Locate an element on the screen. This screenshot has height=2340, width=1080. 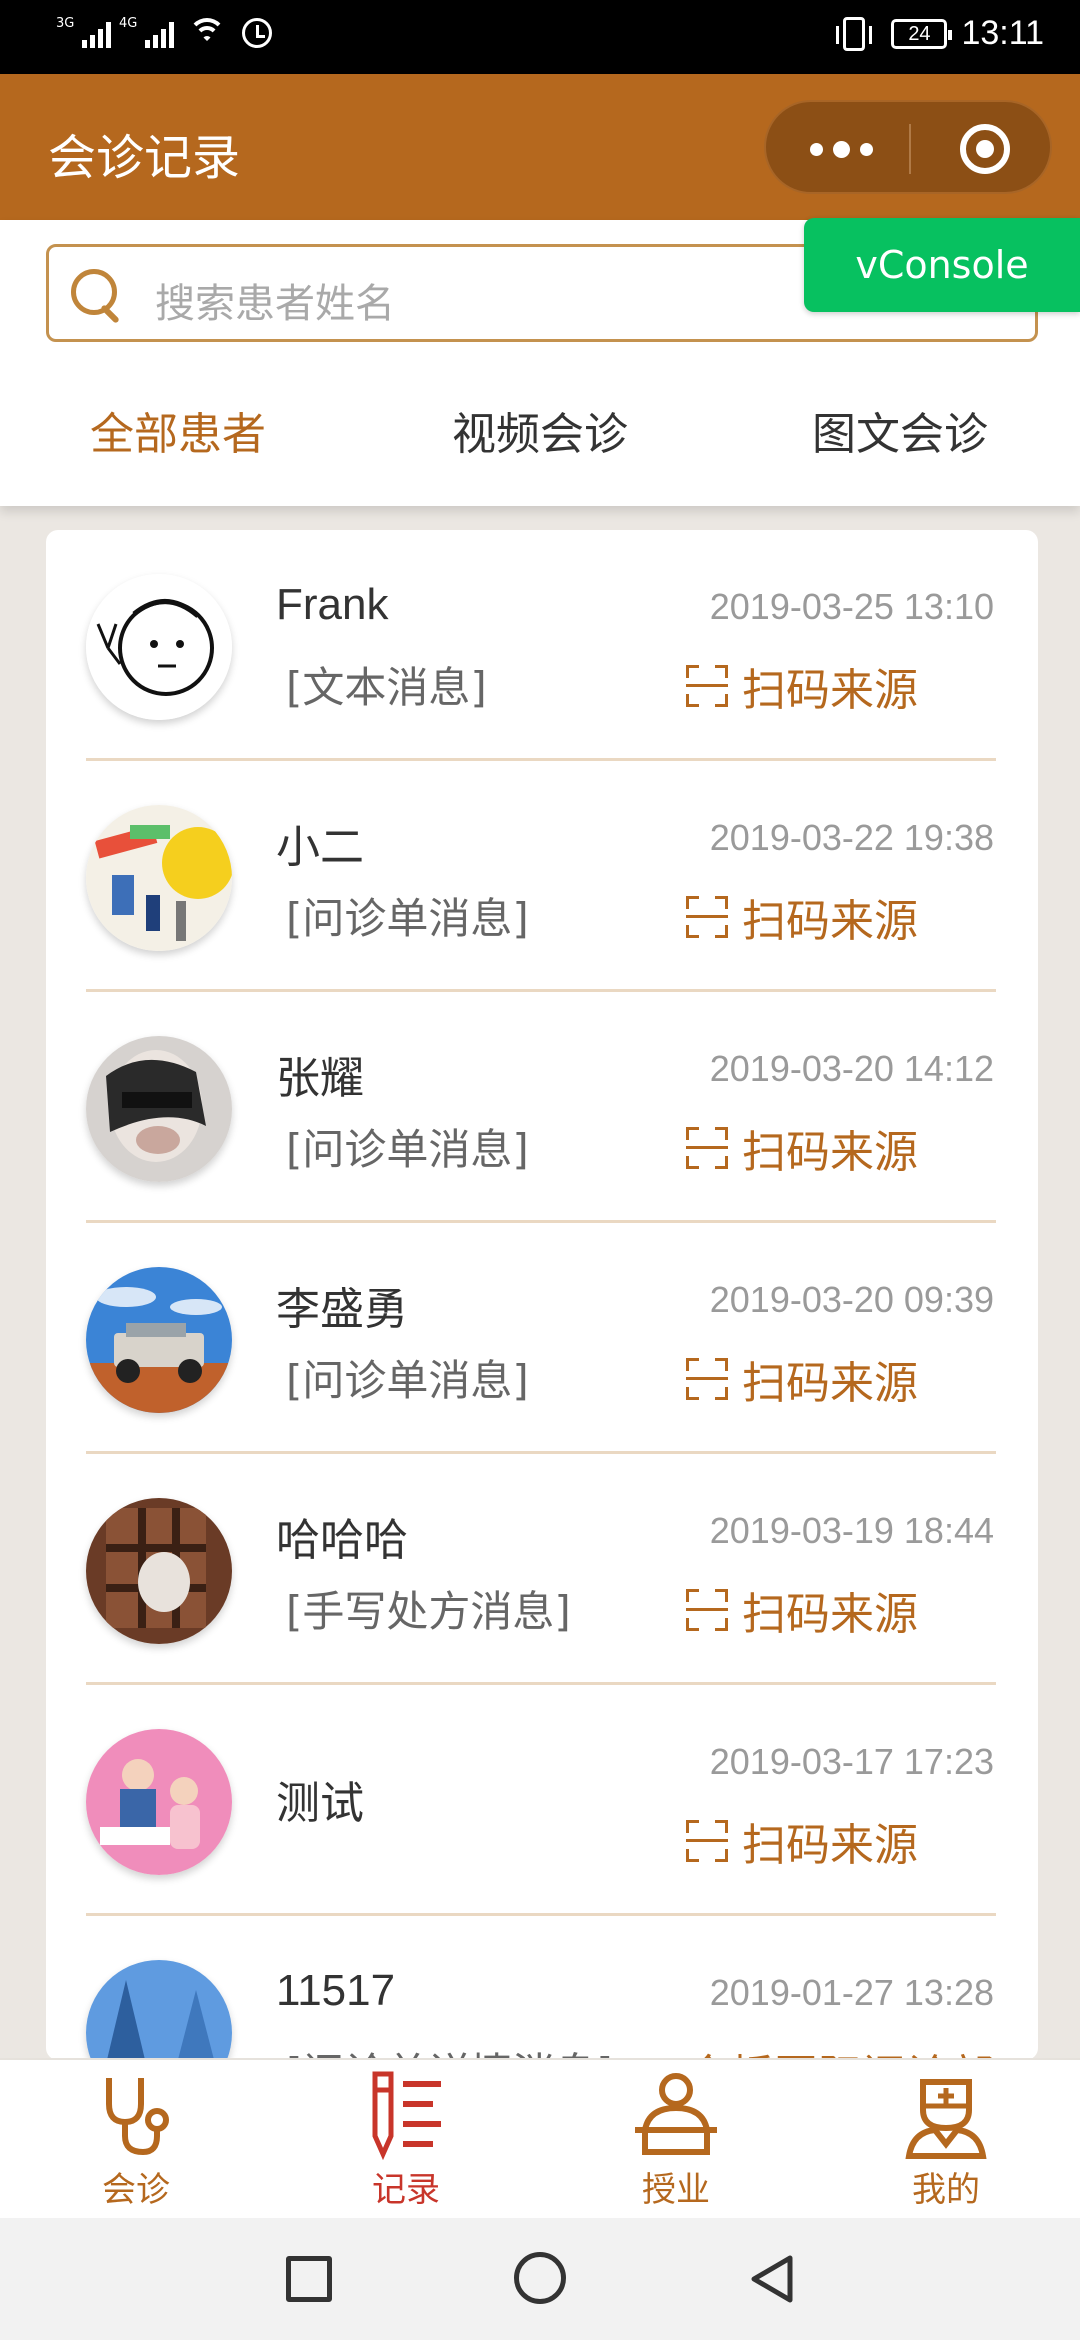
wifi-icon is located at coordinates (207, 33).